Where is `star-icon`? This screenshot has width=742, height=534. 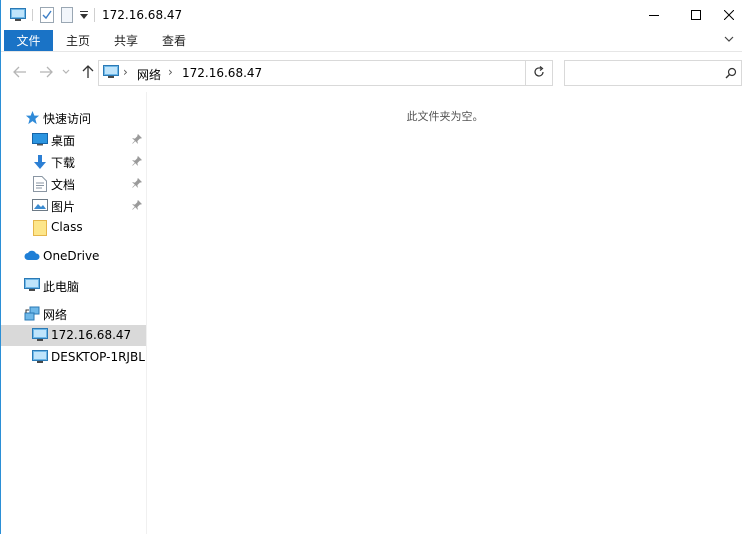 star-icon is located at coordinates (33, 118).